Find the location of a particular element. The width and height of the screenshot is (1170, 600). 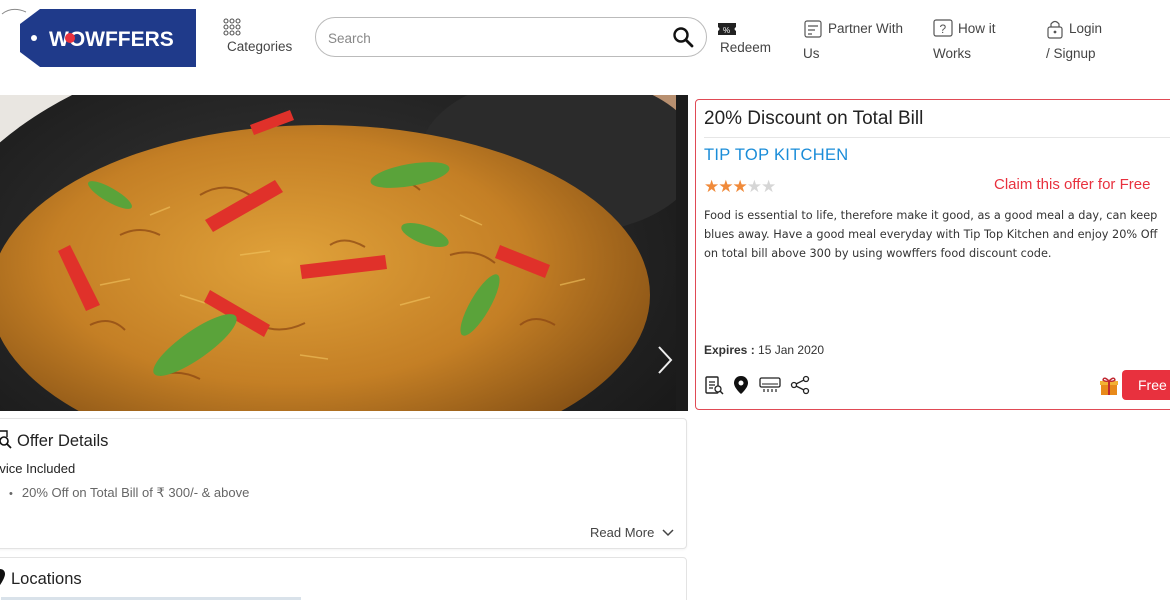

chevron-right-icon is located at coordinates (665, 360).